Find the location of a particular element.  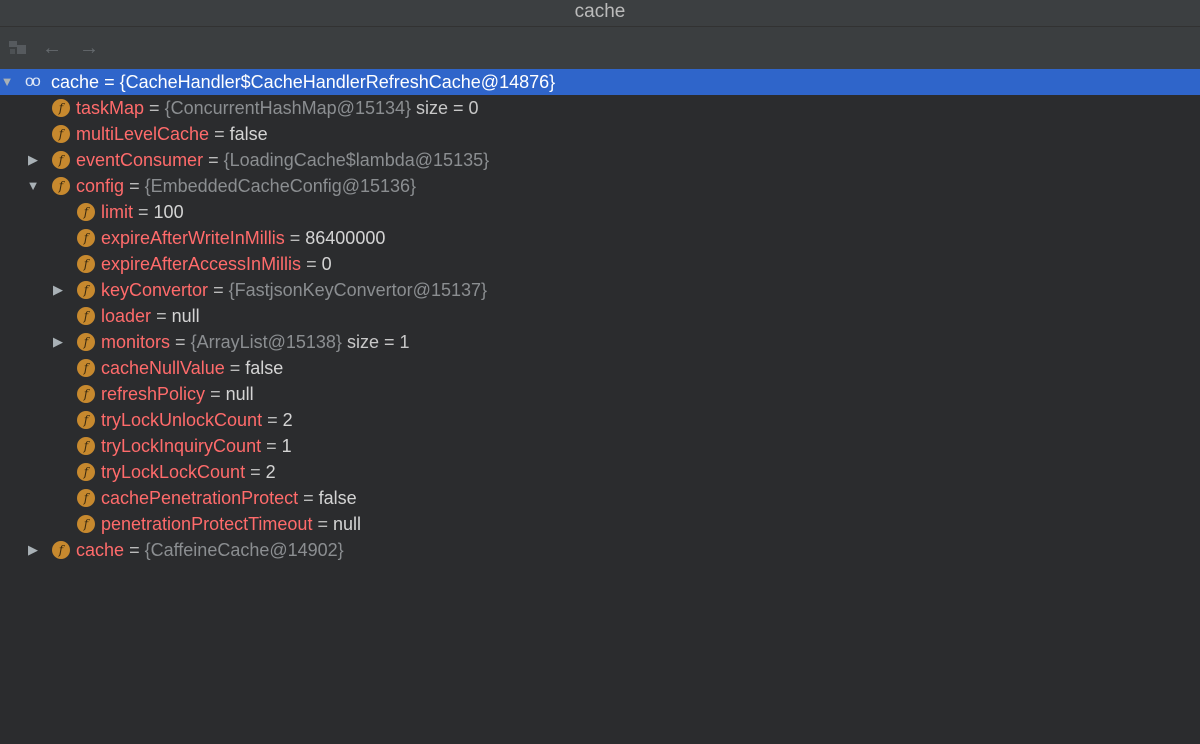

tree-row: f limit = 100 is located at coordinates (600, 212).